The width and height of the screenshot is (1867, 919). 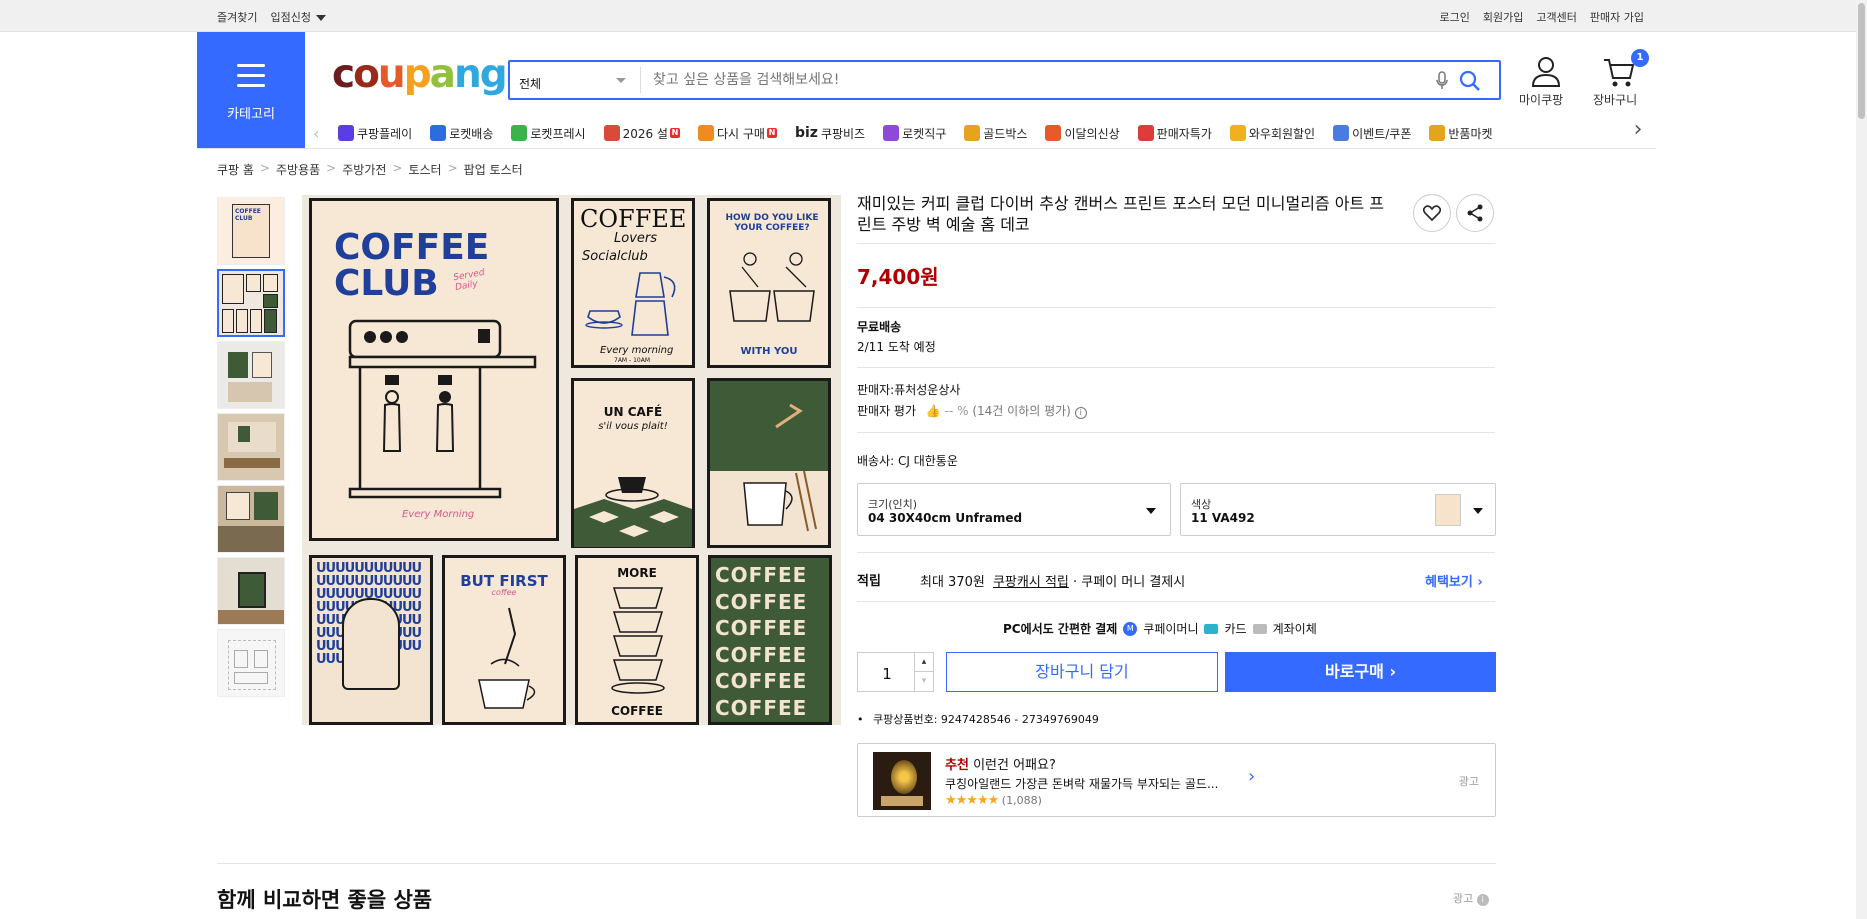 I want to click on star-rating-icon: ★★★★★, so click(x=972, y=800).